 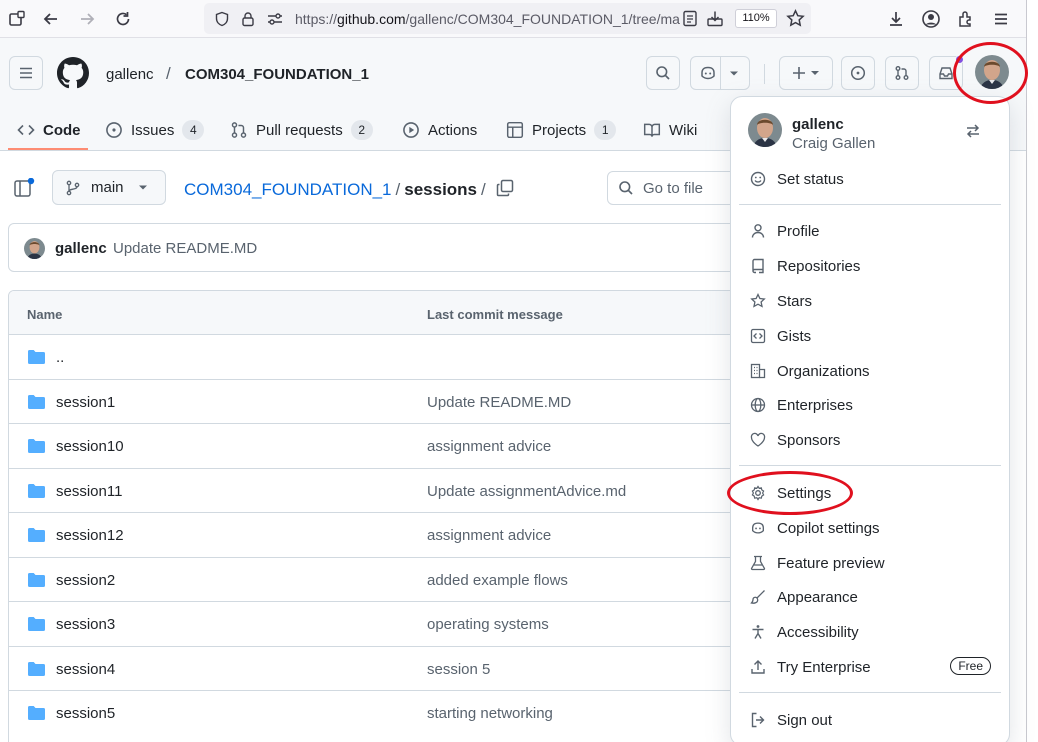 I want to click on tab-code: Code, so click(x=49, y=130).